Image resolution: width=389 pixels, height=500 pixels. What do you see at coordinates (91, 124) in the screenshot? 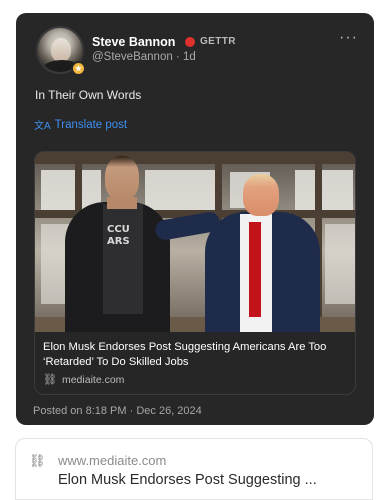
I see `translate-label: Translate post` at bounding box center [91, 124].